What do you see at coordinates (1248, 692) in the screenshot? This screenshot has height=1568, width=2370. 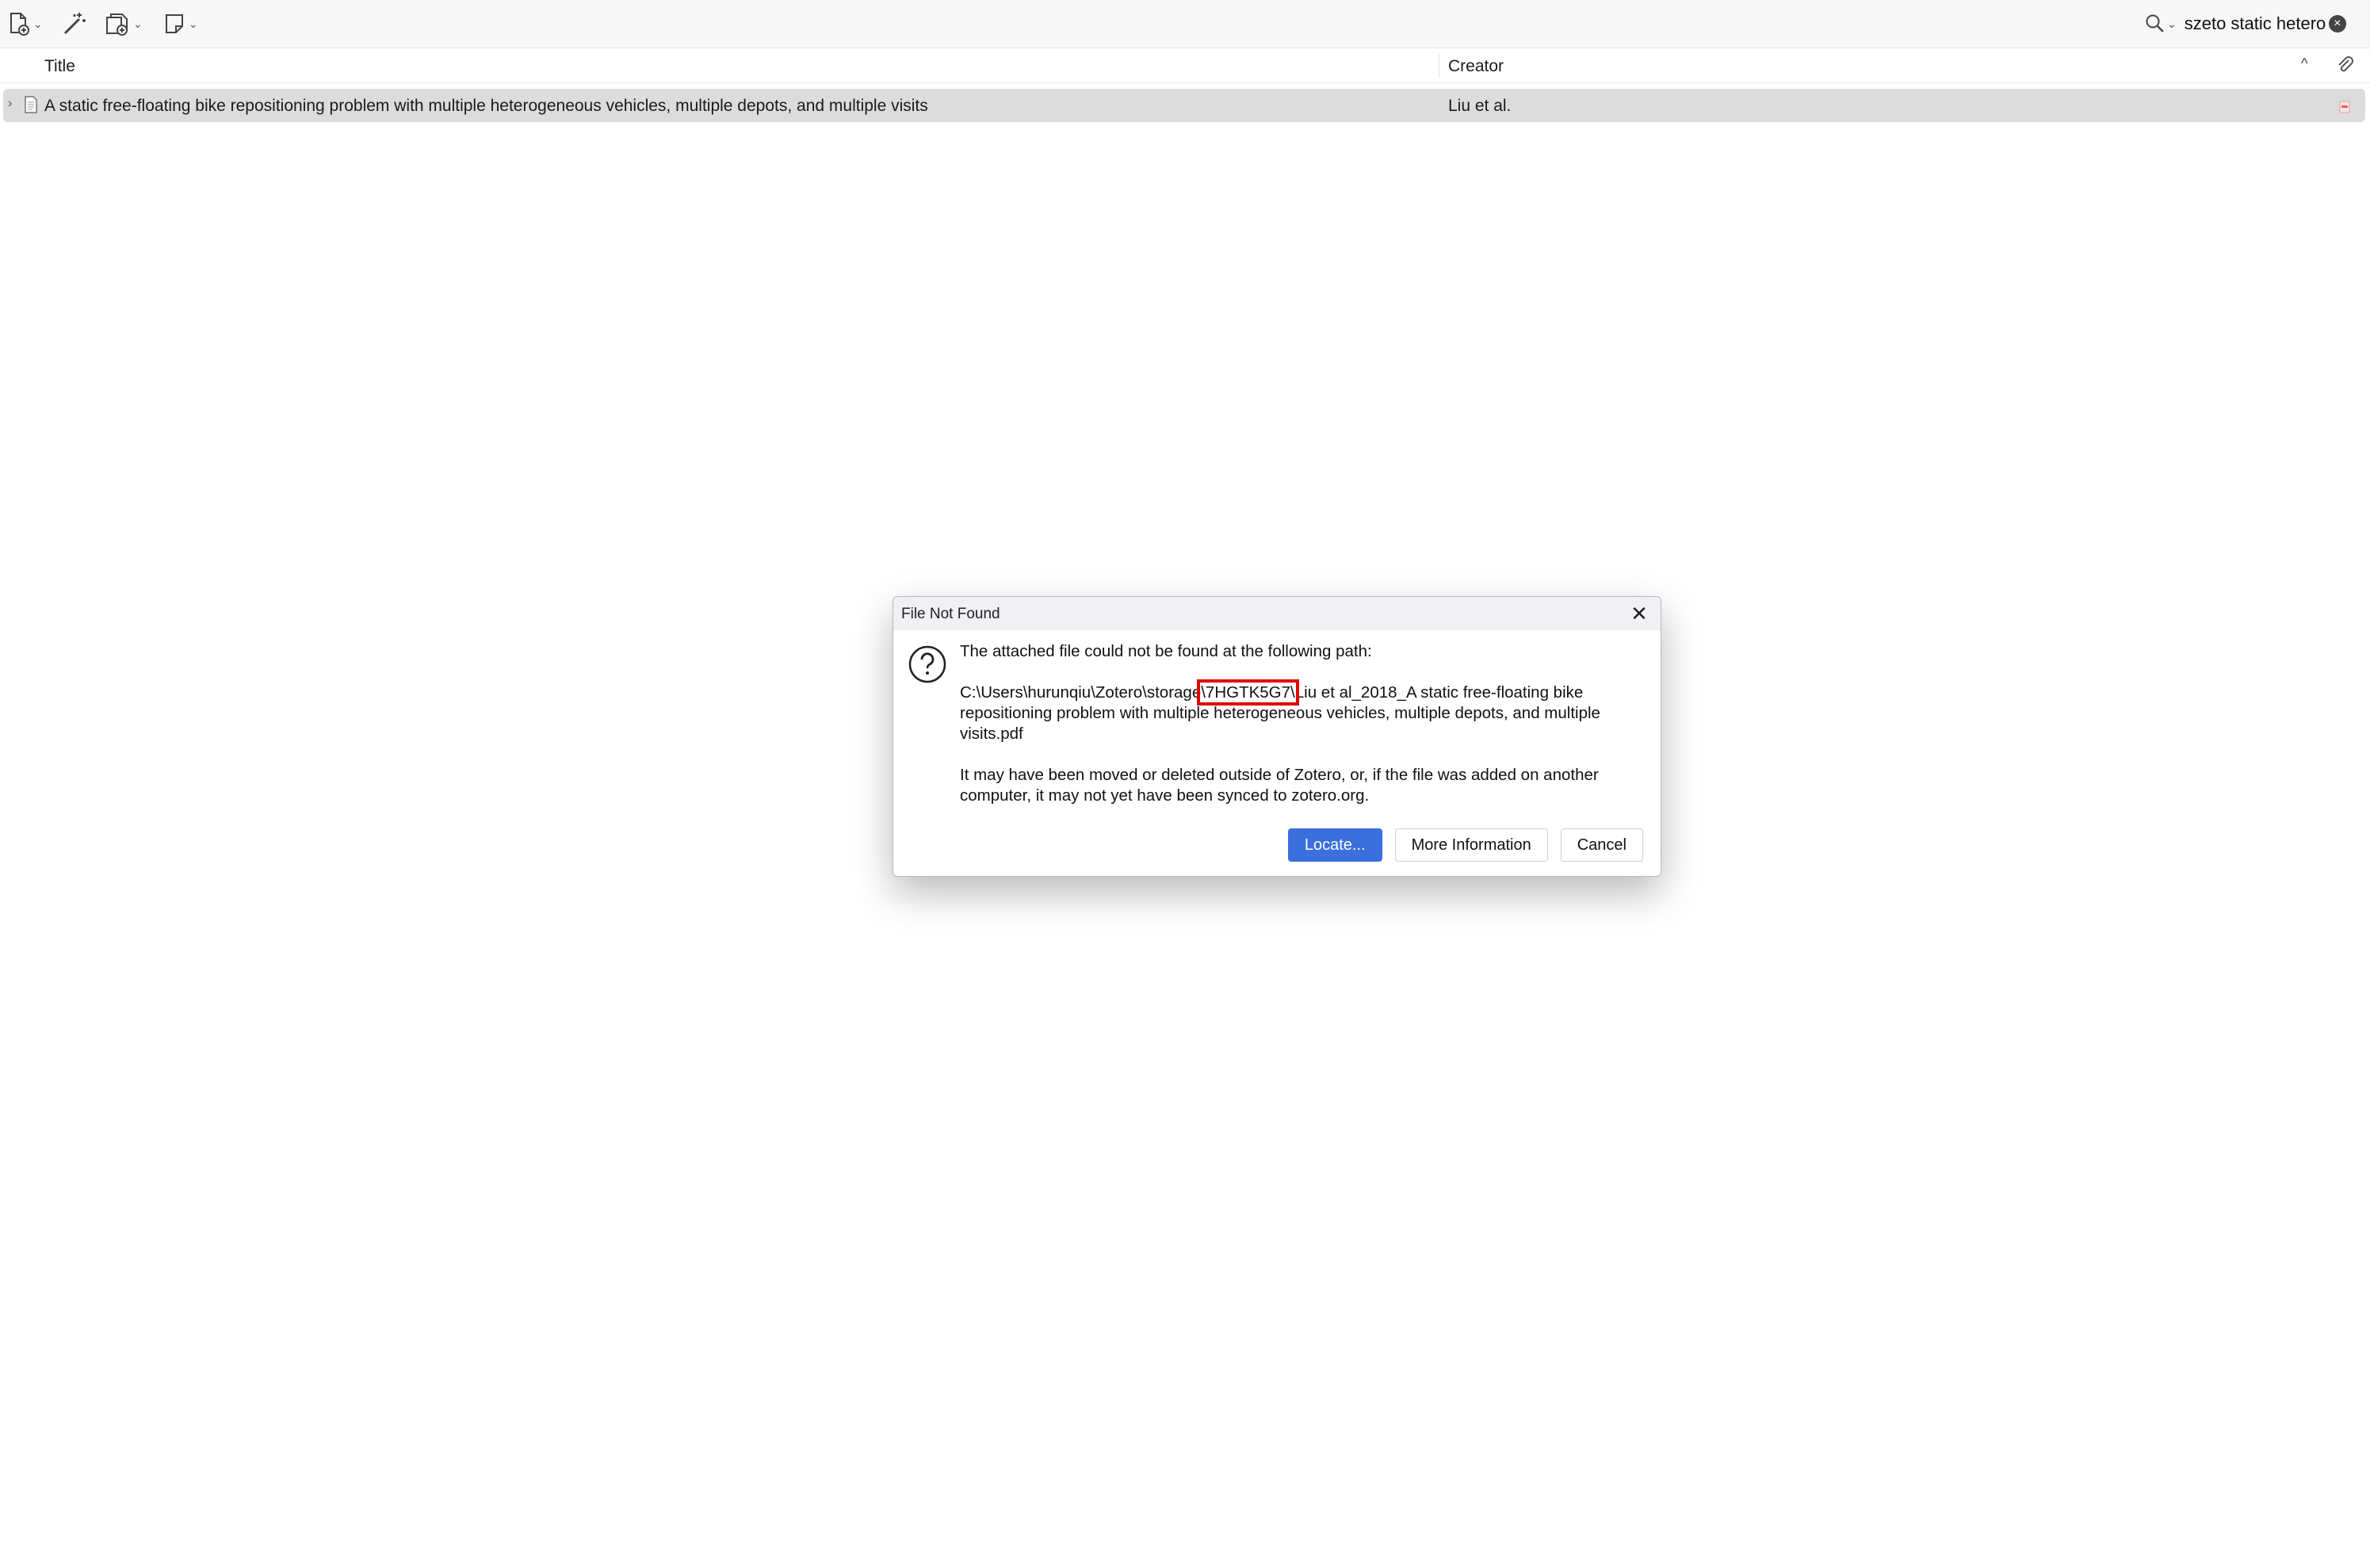 I see `path-highlight: \7HGTK5G7\` at bounding box center [1248, 692].